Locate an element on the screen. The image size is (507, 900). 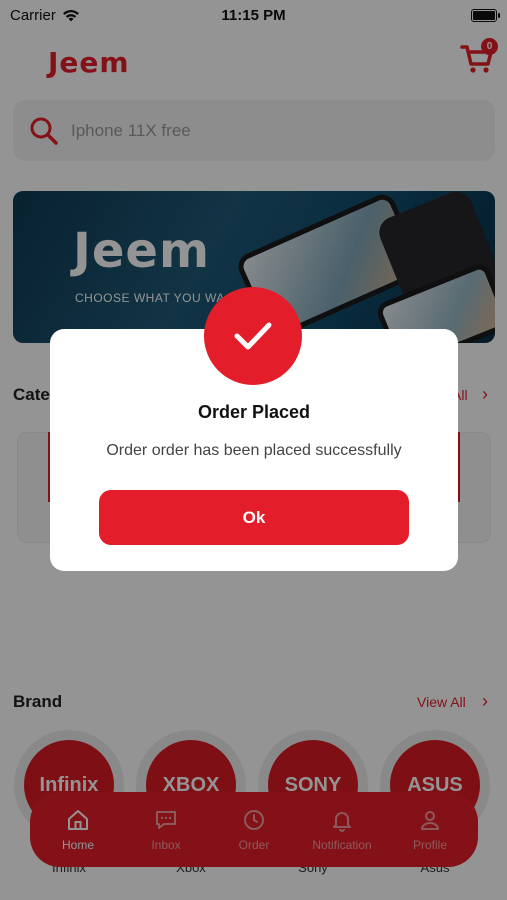
dialog-message: Order order has been placed successfully is located at coordinates (254, 450).